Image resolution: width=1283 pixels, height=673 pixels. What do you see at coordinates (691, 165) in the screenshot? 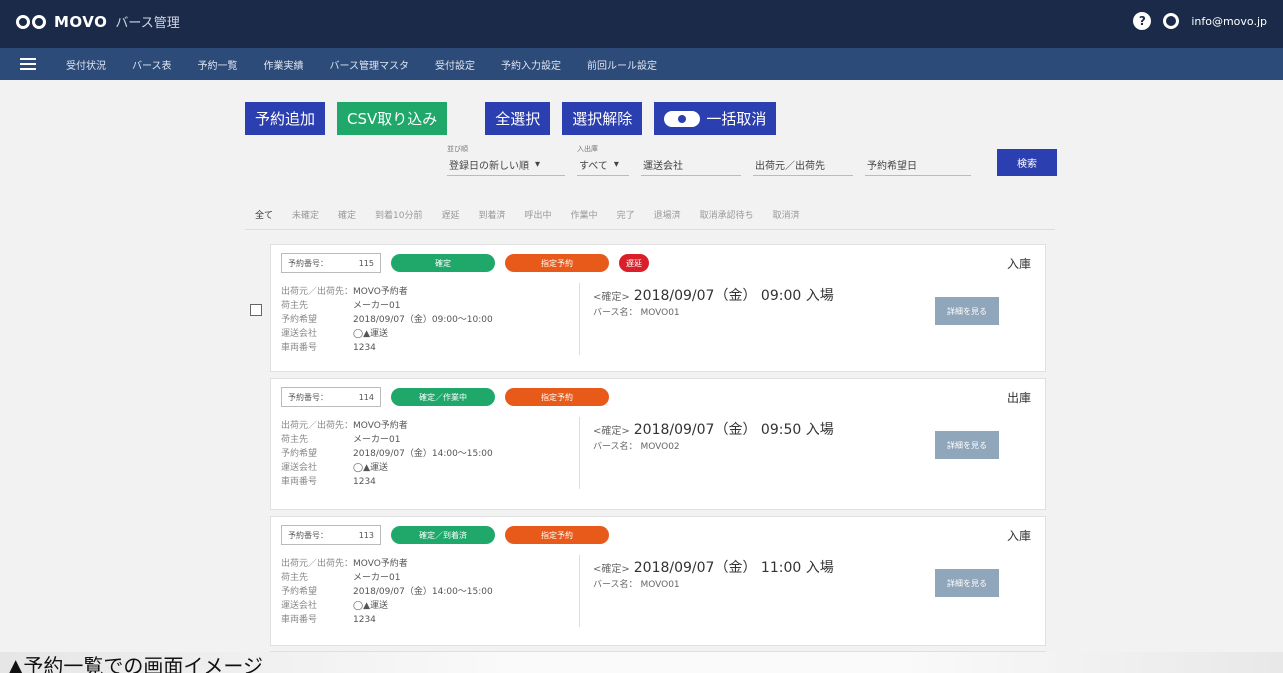
I see `carrier-placeholder: 運送会社` at bounding box center [691, 165].